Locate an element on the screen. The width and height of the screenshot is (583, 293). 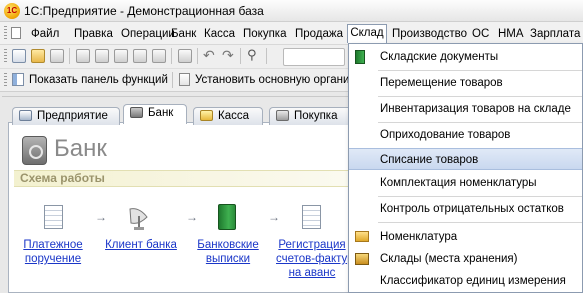
bank-client-link: Клиент банка is located at coordinates (141, 245).